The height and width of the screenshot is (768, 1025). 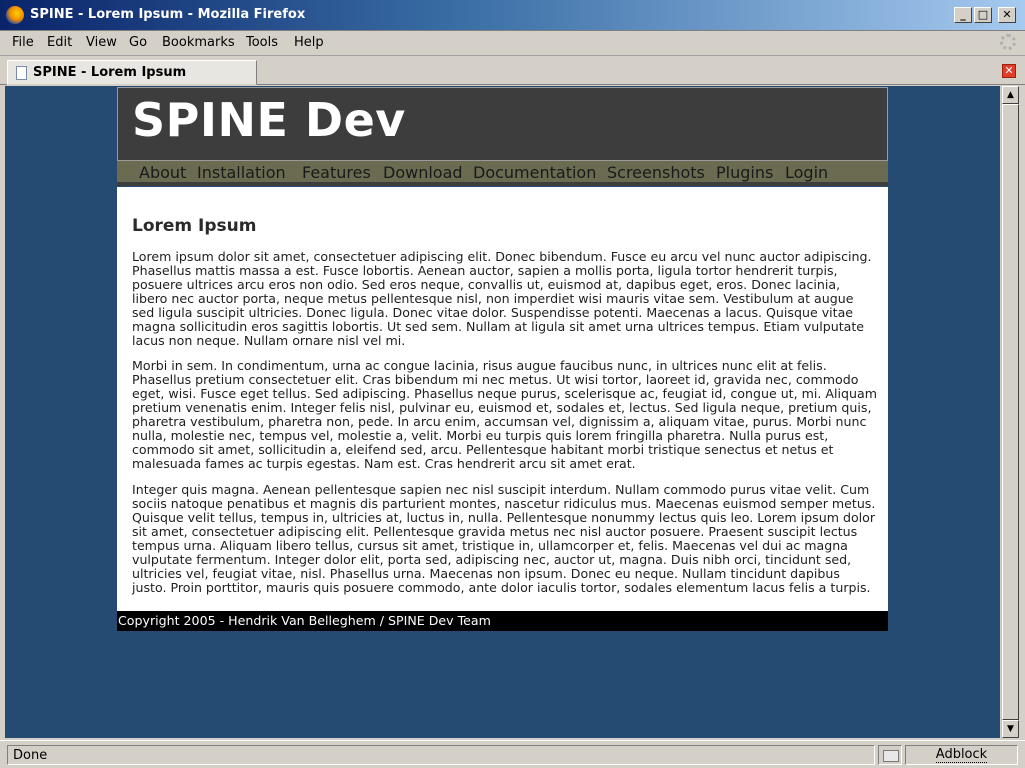 I want to click on nav-login: Login, so click(x=806, y=172).